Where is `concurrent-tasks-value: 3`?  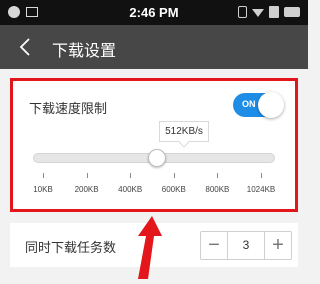
concurrent-tasks-value: 3 is located at coordinates (246, 245).